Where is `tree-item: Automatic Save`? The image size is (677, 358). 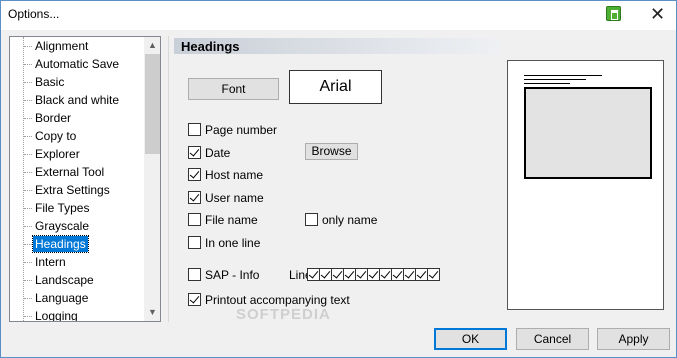 tree-item: Automatic Save is located at coordinates (77, 64).